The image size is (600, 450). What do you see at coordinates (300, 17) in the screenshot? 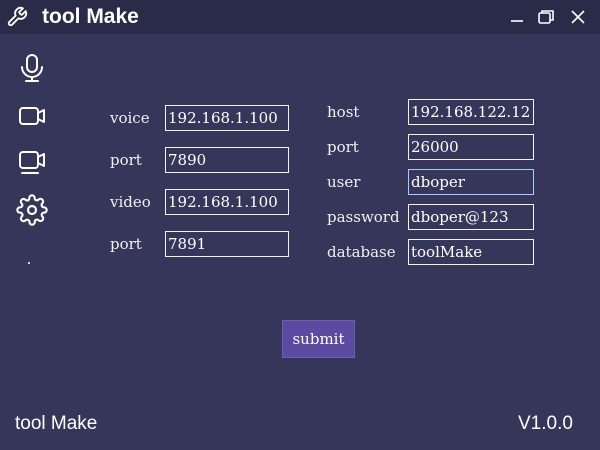
I see `title-bar: tool Make` at bounding box center [300, 17].